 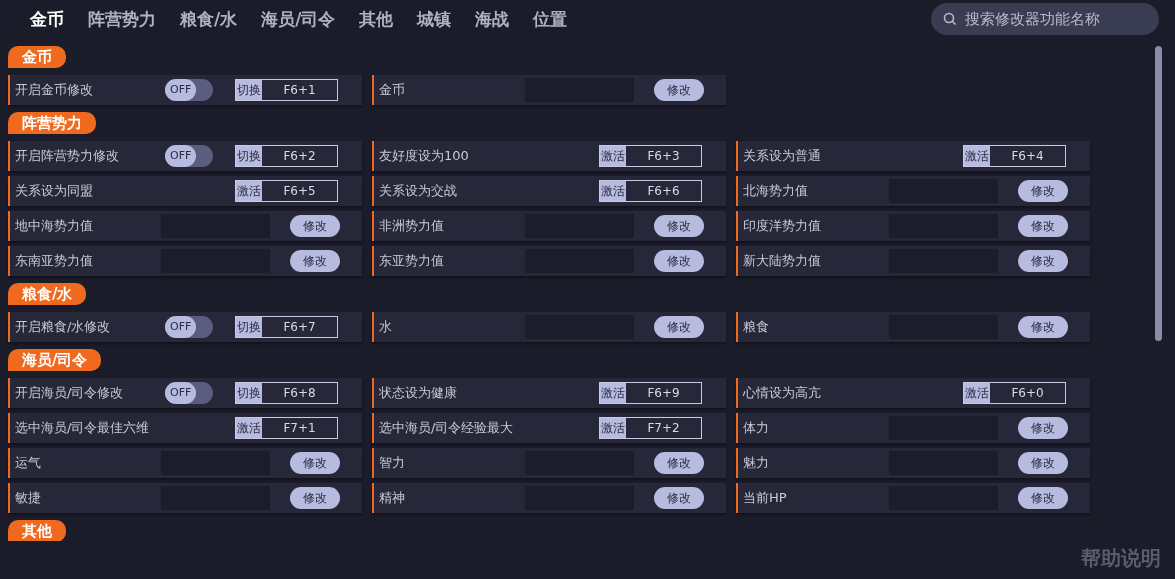 I want to click on tab: 海员/司令, so click(x=298, y=19).